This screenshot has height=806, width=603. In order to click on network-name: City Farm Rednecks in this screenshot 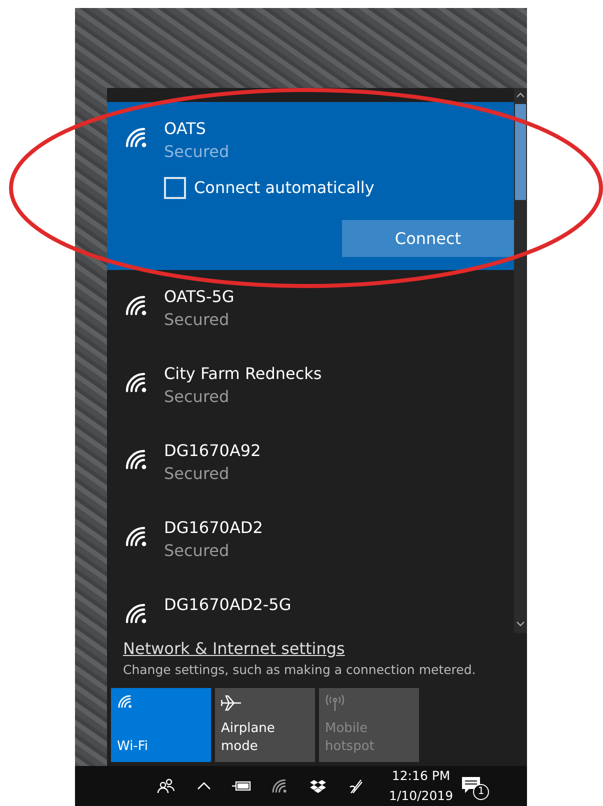, I will do `click(243, 374)`.